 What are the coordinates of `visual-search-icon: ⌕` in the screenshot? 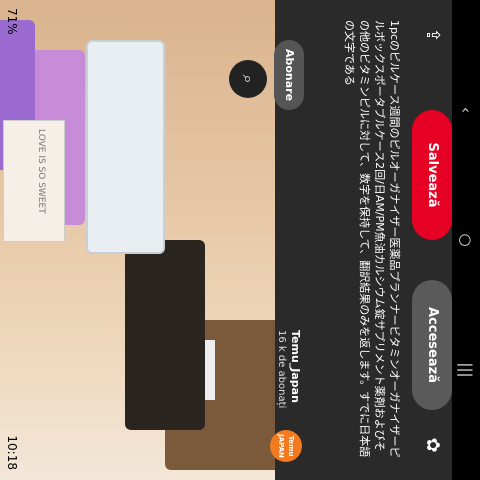 It's located at (248, 79).